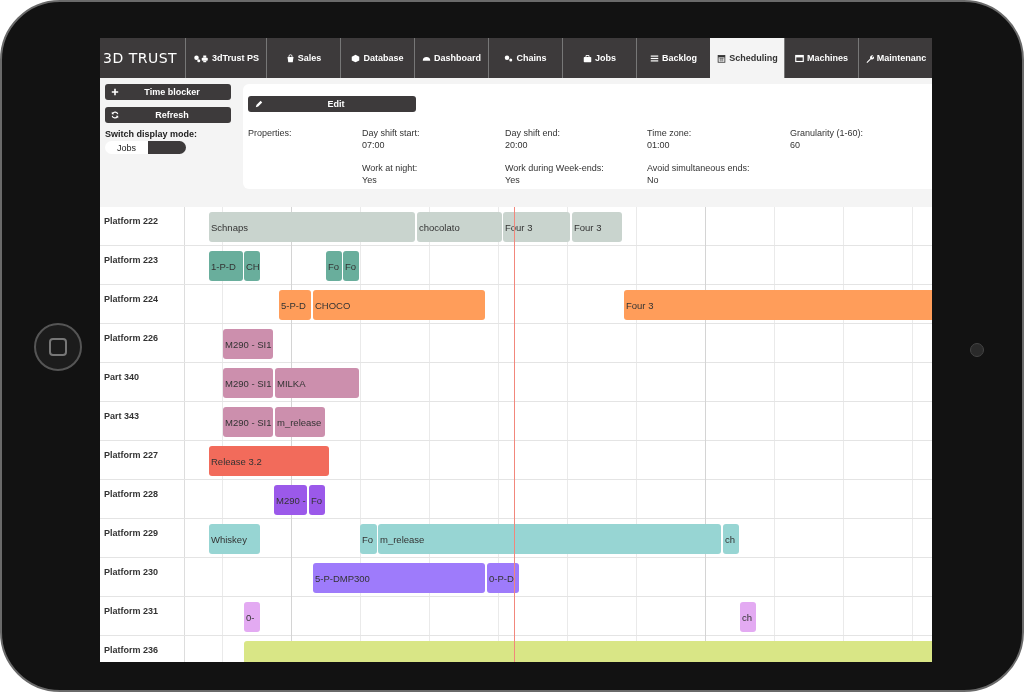  Describe the element at coordinates (795, 145) in the screenshot. I see `field-value: 60` at that location.